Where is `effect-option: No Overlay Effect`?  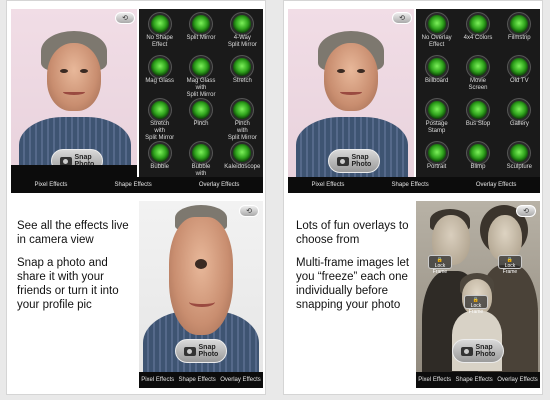
effect-option: No Overlay Effect is located at coordinates (436, 32).